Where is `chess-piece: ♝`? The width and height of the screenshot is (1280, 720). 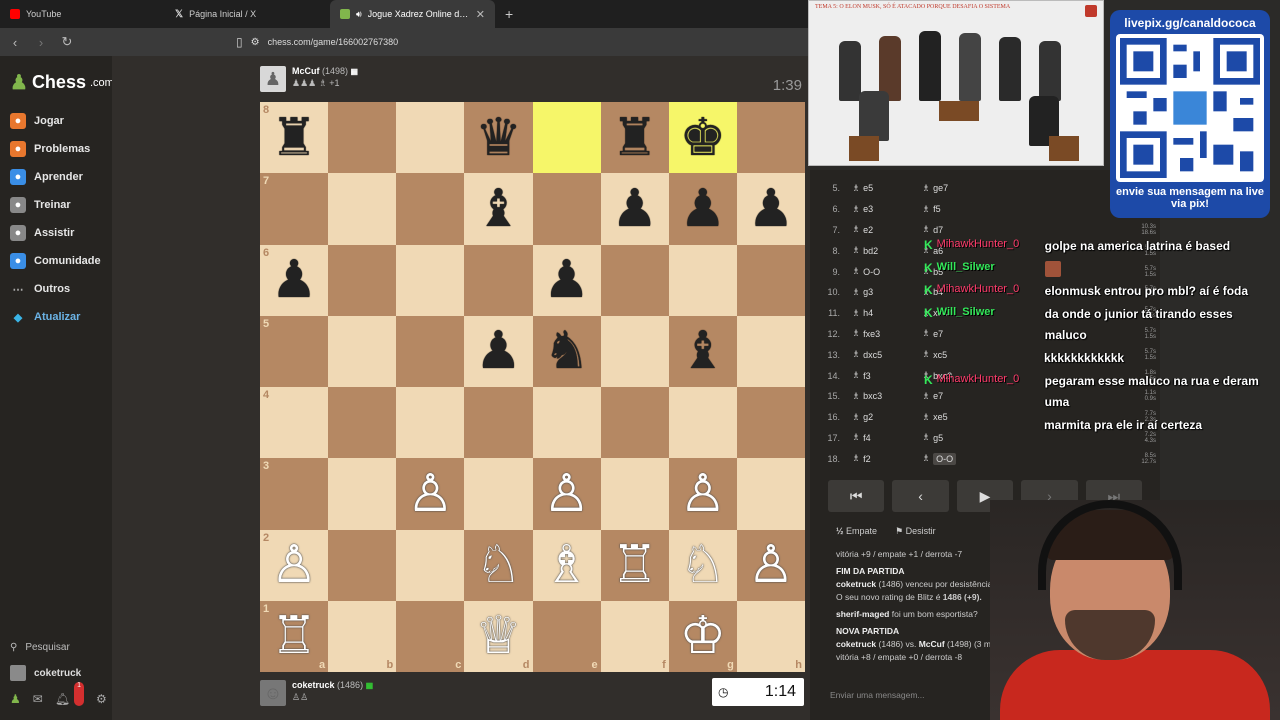
chess-piece: ♝ is located at coordinates (498, 209).